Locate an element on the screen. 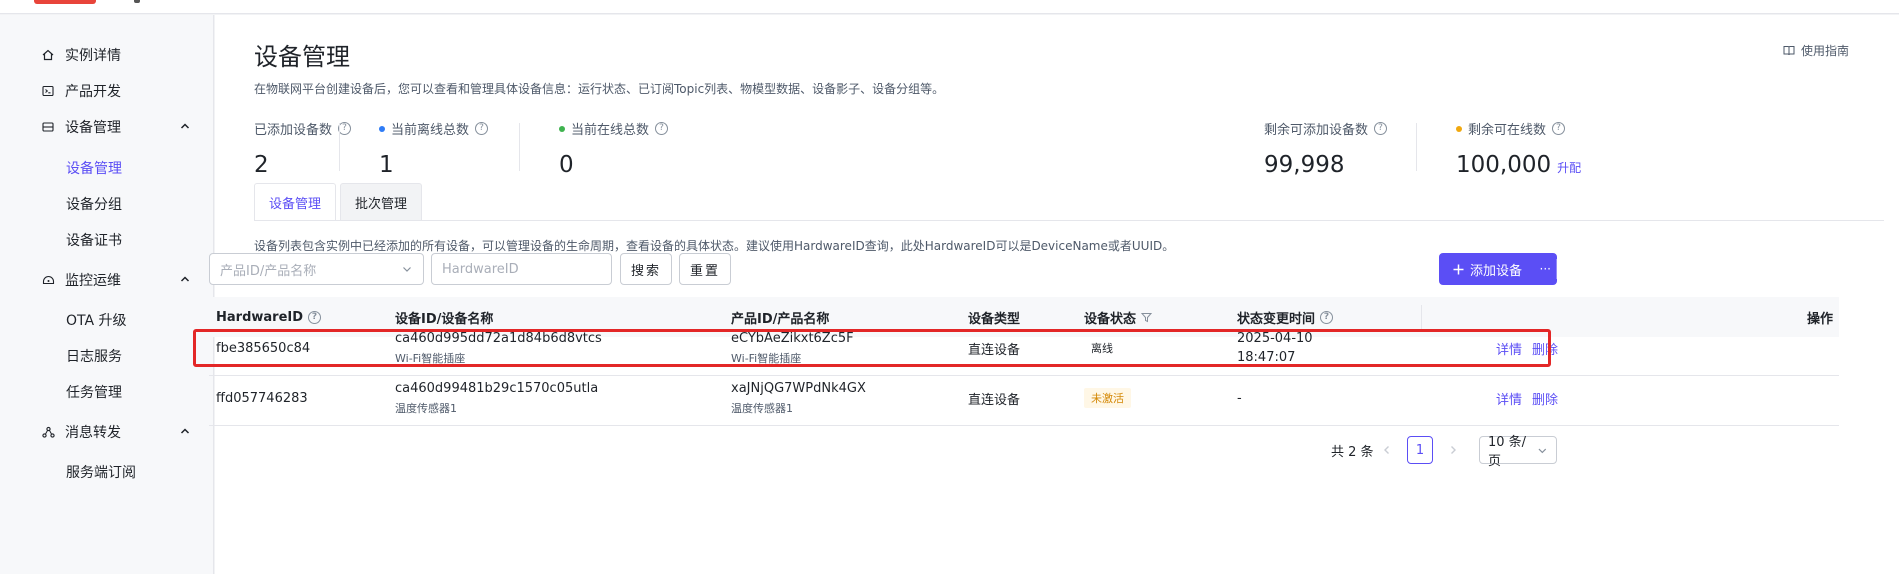 Image resolution: width=1899 pixels, height=574 pixels. sidebar-subitem-log-service: 日志服务 is located at coordinates (107, 356).